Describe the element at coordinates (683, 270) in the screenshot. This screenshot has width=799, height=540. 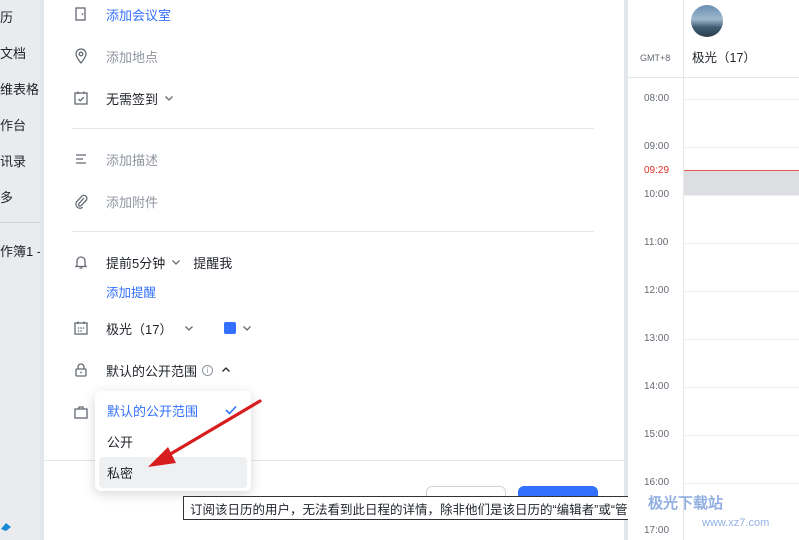
I see `time-column-divider` at that location.